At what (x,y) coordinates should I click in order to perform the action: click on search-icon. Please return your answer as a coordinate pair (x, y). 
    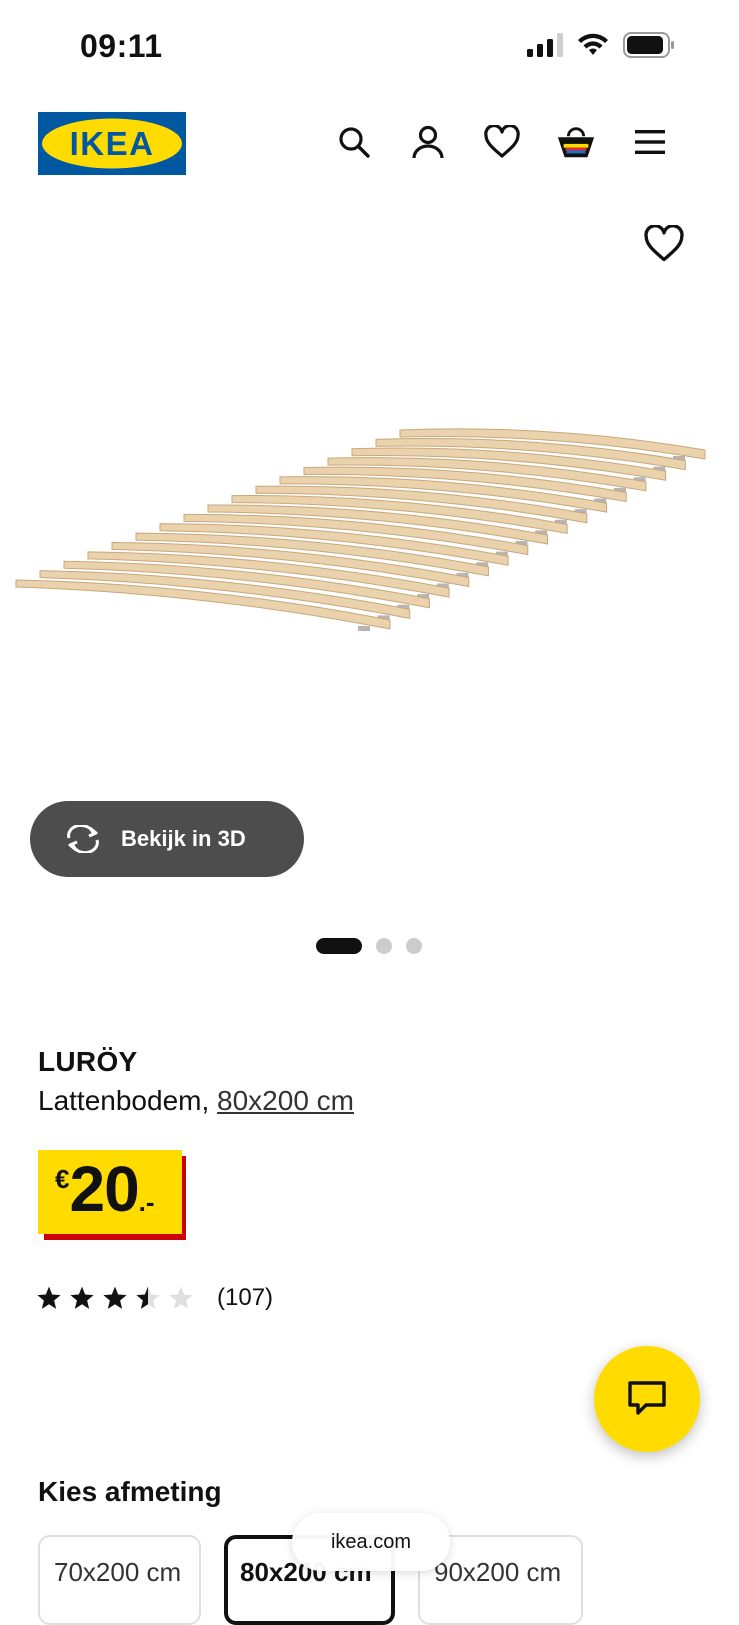
    Looking at the image, I should click on (354, 142).